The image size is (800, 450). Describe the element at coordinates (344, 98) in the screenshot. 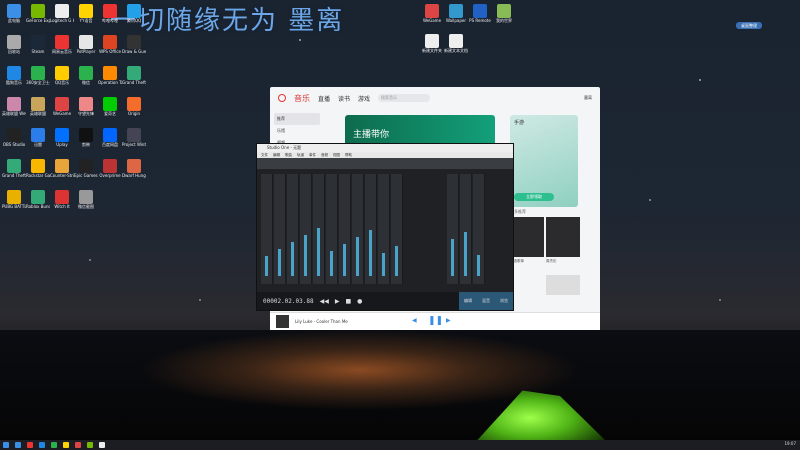

I see `tab-books: 读书` at that location.